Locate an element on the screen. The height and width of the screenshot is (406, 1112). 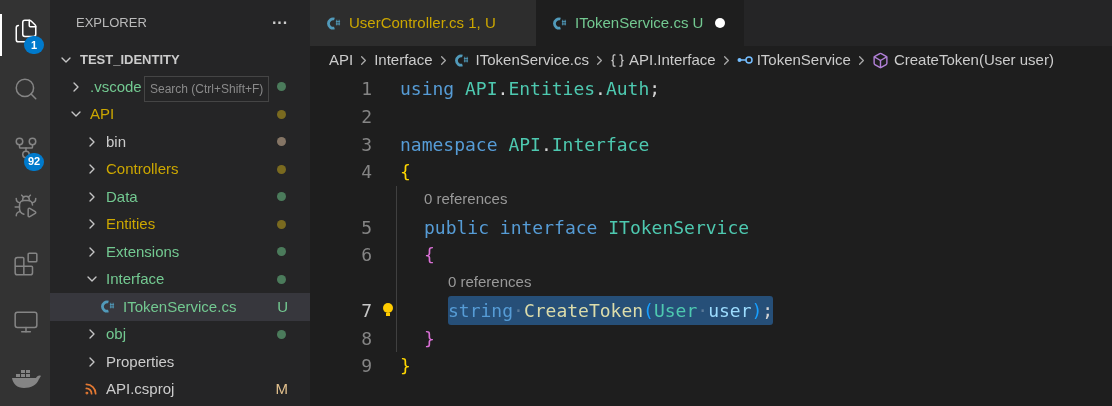
tree-item: API is located at coordinates (180, 114).